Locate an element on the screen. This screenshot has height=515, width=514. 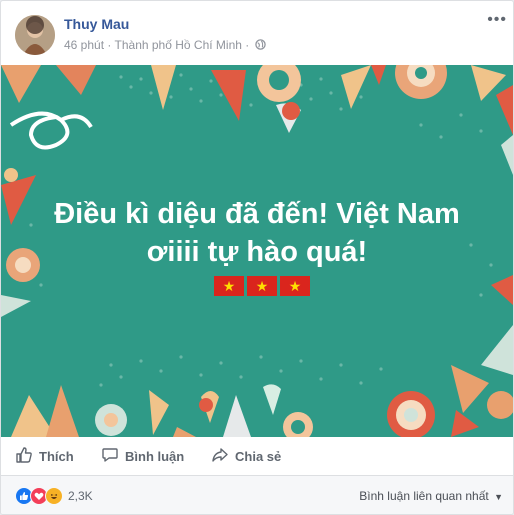
comment-button: Bình luận is located at coordinates (142, 456).